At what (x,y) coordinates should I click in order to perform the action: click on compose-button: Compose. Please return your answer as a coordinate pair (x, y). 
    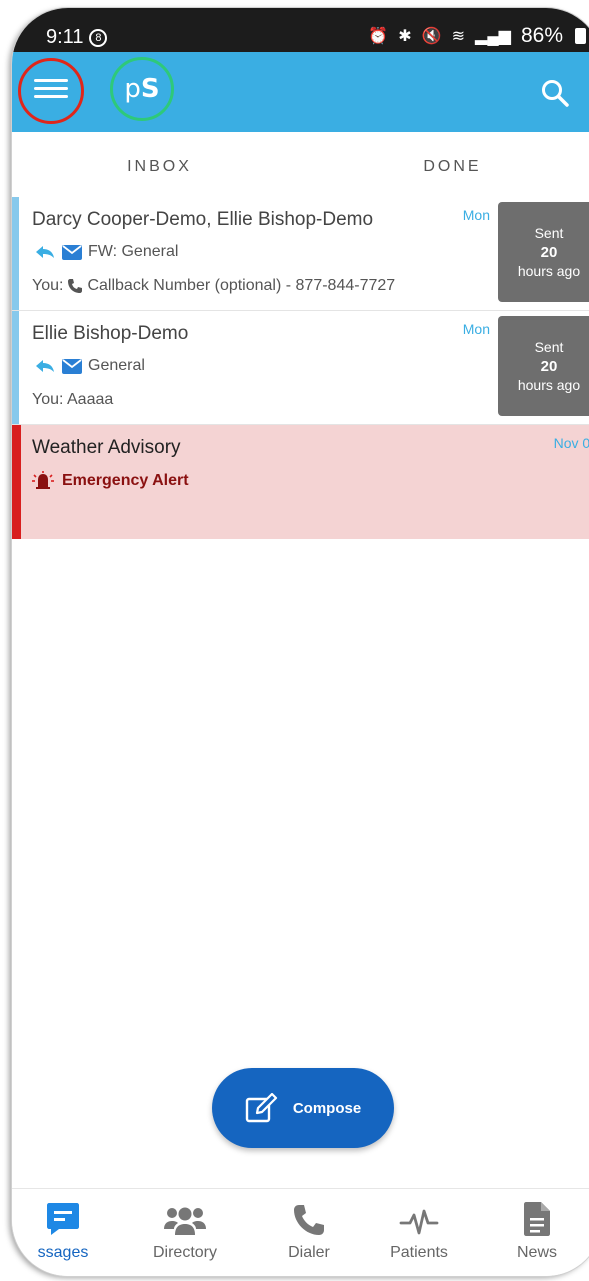
    Looking at the image, I should click on (303, 1108).